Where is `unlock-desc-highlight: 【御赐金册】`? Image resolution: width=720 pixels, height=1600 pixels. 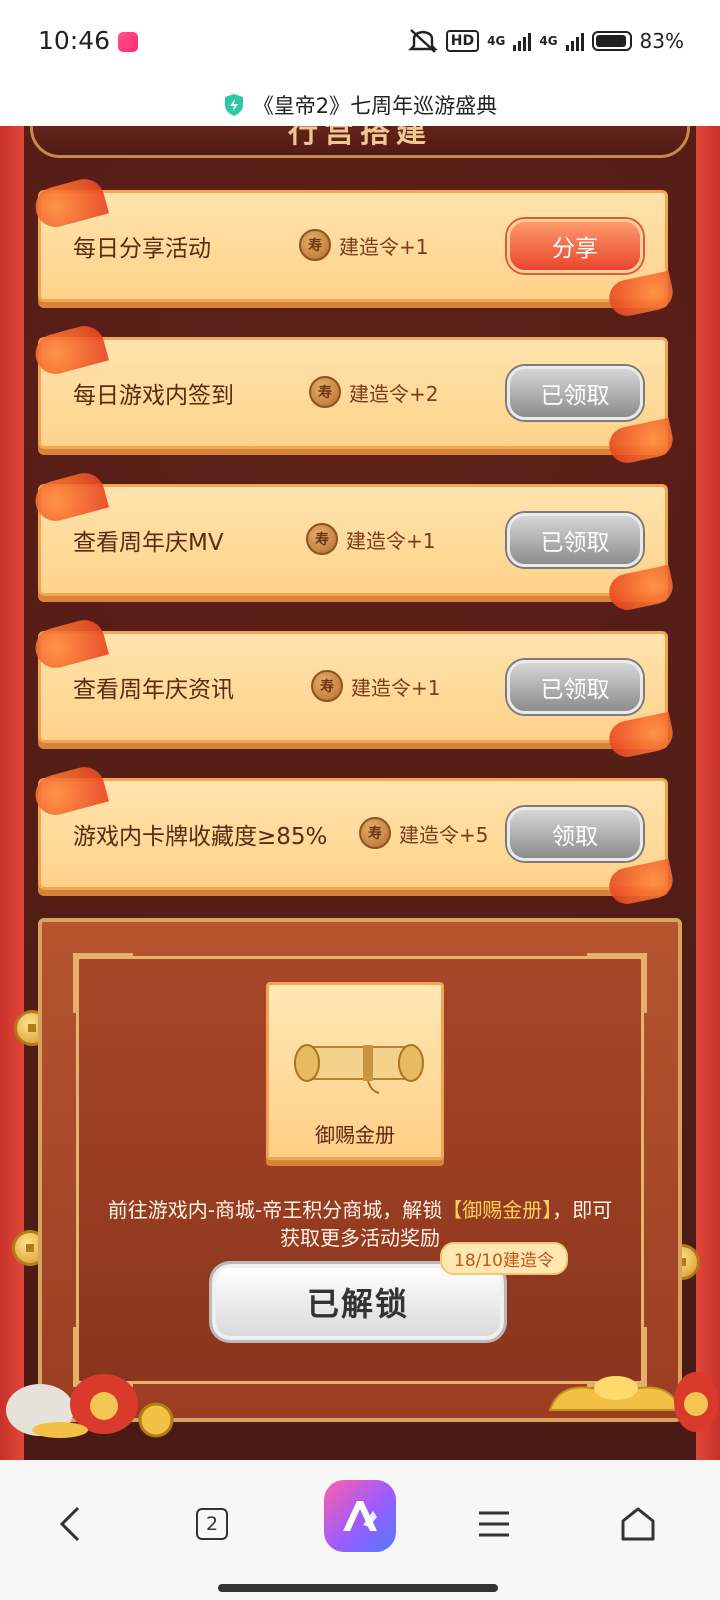
unlock-desc-highlight: 【御赐金册】 is located at coordinates (497, 1210).